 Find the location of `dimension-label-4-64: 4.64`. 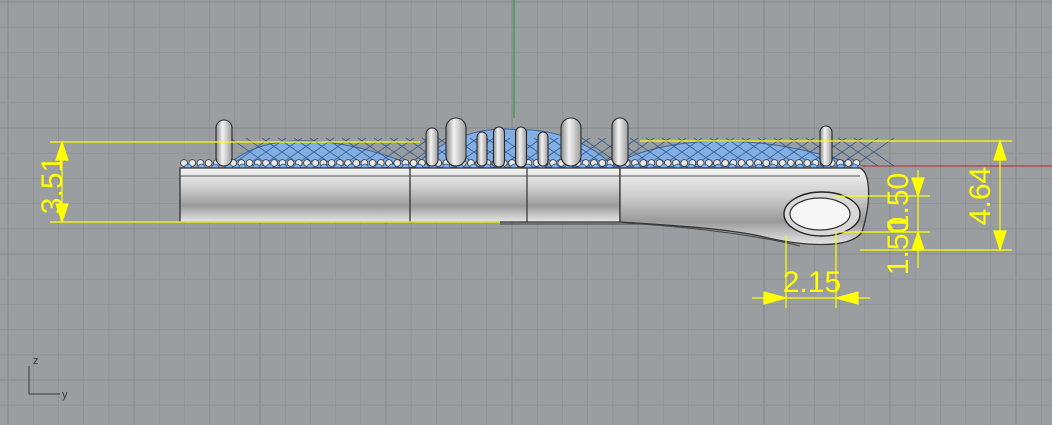

dimension-label-4-64: 4.64 is located at coordinates (980, 196).